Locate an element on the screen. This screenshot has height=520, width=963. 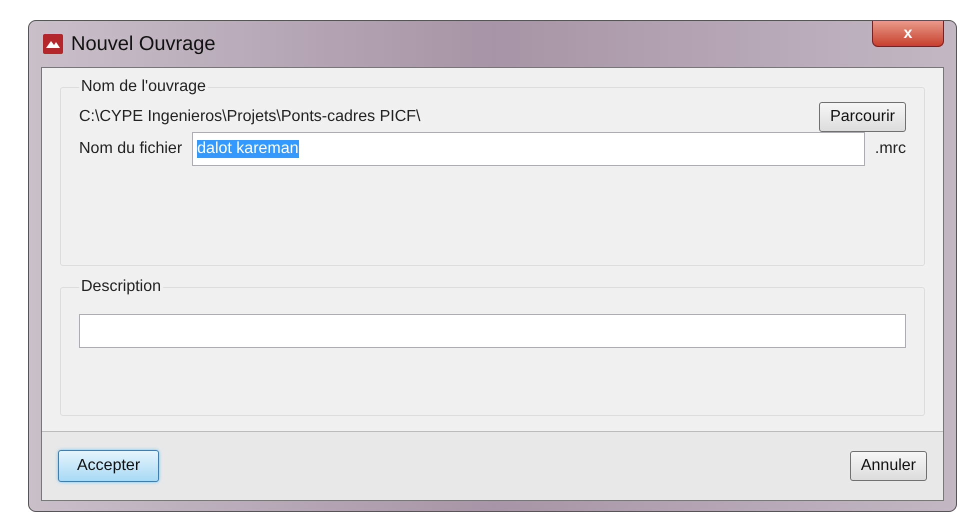
group-title: Description is located at coordinates (121, 287).